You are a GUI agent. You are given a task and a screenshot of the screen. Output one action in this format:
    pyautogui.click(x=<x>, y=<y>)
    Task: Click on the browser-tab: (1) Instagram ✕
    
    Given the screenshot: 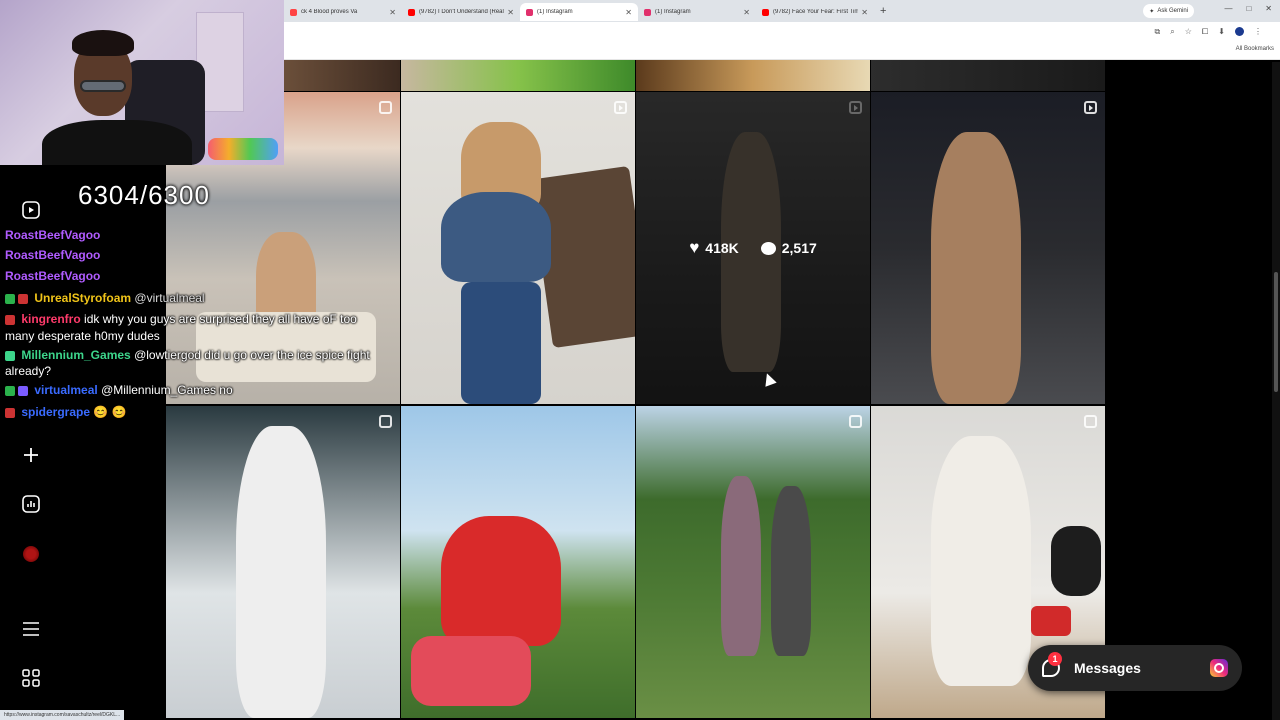 What is the action you would take?
    pyautogui.click(x=697, y=12)
    